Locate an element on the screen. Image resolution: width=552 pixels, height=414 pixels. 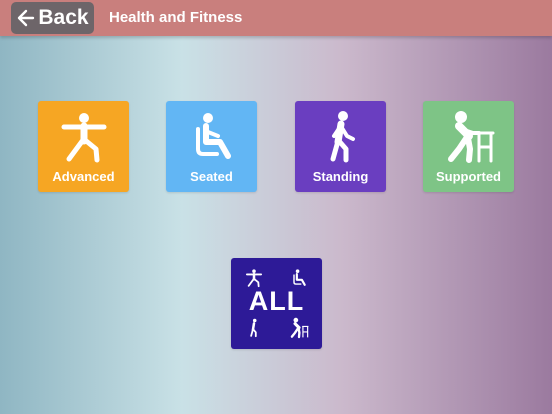
top-app-bar: Back Health and Fitness is located at coordinates (276, 18).